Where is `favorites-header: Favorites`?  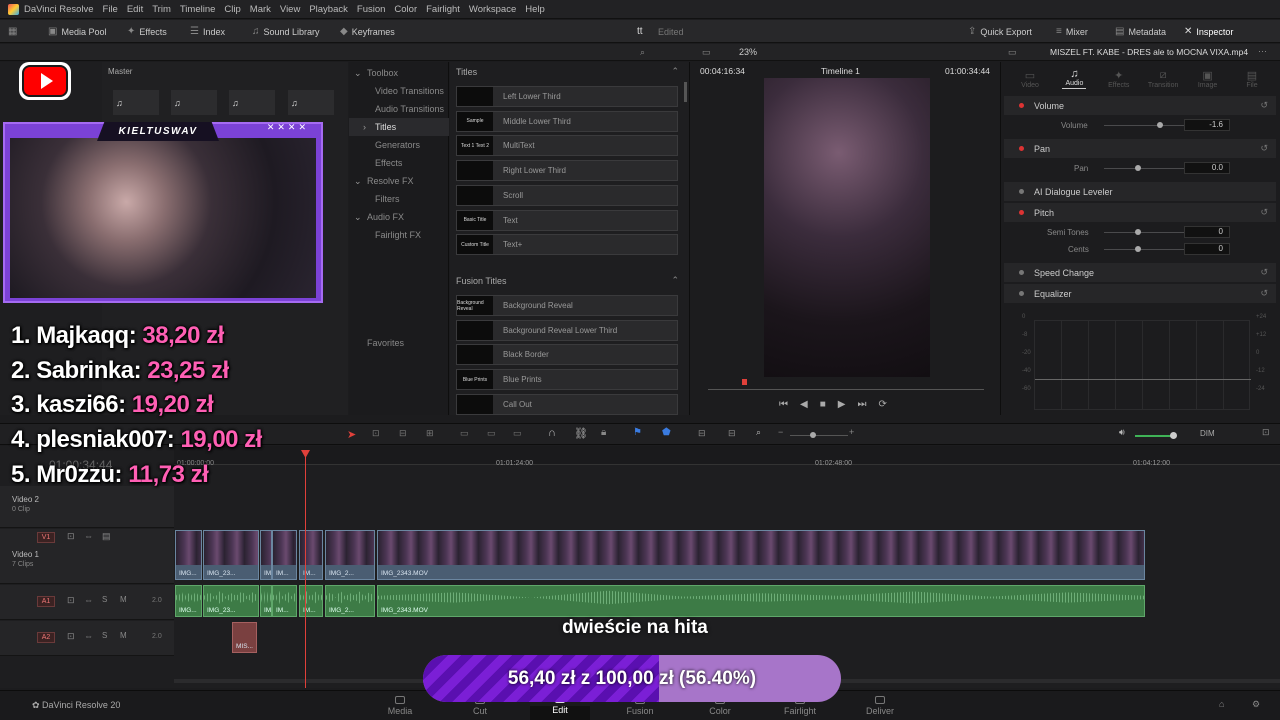
favorites-header: Favorites is located at coordinates (385, 343).